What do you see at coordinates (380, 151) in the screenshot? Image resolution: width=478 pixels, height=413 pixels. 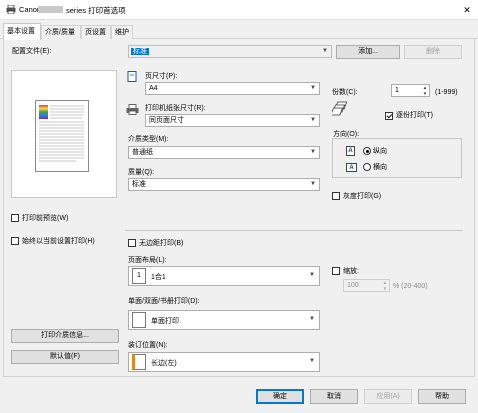 I see `portrait-label: 纵向` at bounding box center [380, 151].